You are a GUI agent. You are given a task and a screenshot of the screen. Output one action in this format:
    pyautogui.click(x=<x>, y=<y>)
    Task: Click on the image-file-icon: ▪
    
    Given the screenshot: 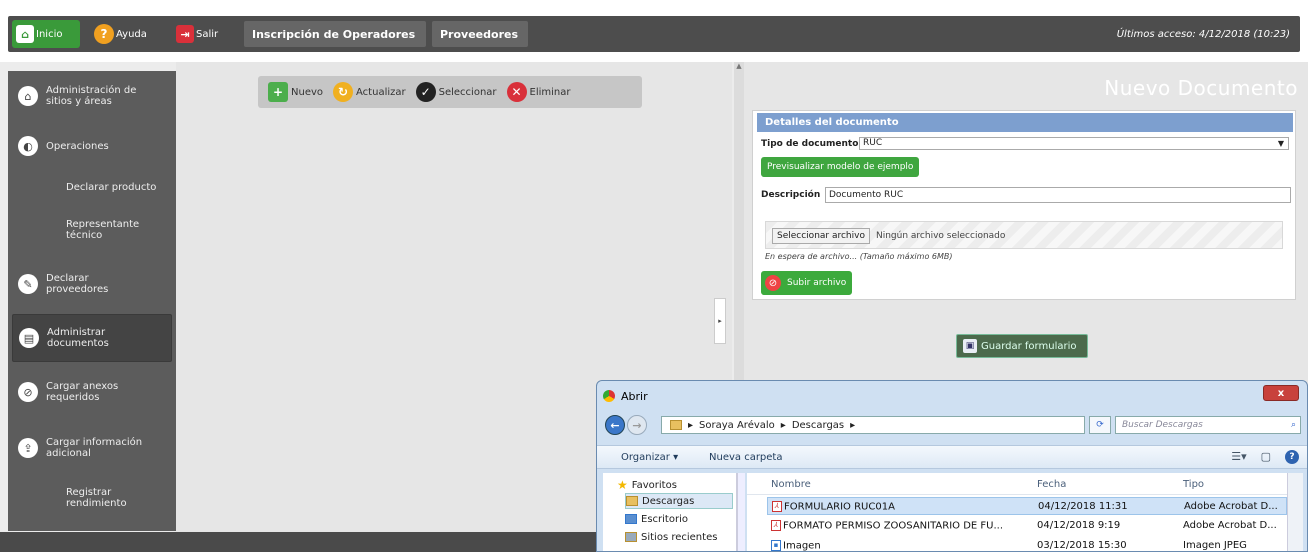 What is the action you would take?
    pyautogui.click(x=776, y=545)
    